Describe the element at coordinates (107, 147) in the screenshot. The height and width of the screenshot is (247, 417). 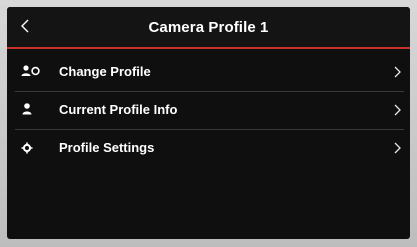
I see `menu-item-label: Profile Settings` at that location.